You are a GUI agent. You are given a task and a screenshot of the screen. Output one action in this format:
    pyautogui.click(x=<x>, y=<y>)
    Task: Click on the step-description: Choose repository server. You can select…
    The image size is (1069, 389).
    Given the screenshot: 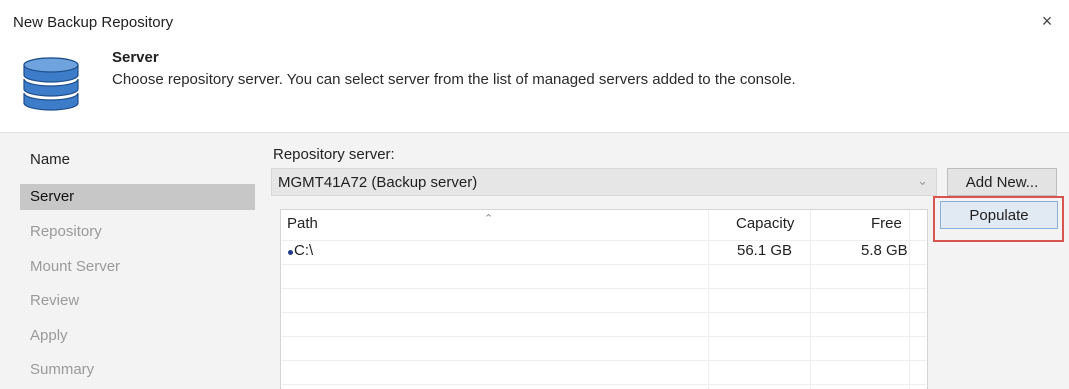 What is the action you would take?
    pyautogui.click(x=454, y=79)
    